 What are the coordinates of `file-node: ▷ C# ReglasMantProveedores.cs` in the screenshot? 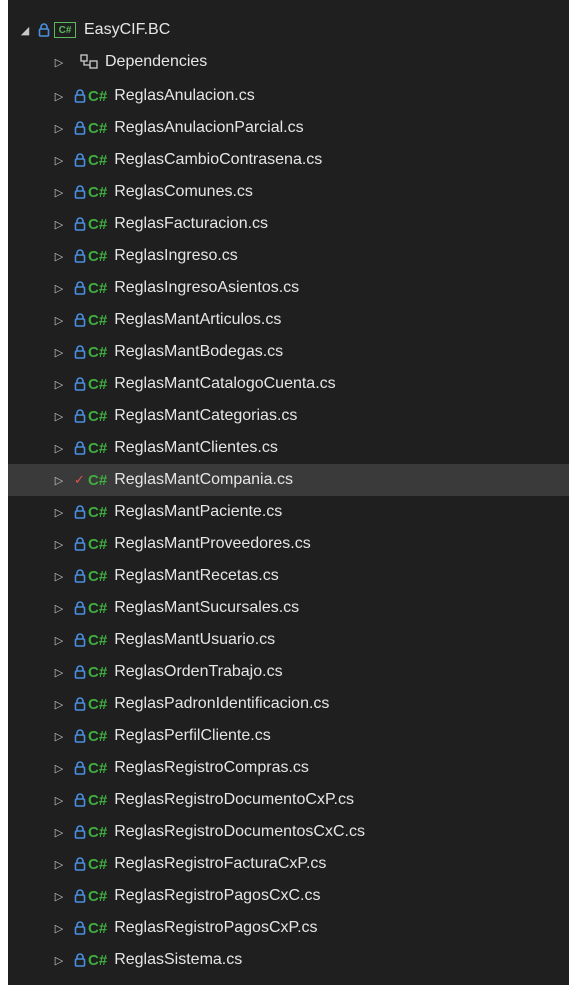 It's located at (288, 544).